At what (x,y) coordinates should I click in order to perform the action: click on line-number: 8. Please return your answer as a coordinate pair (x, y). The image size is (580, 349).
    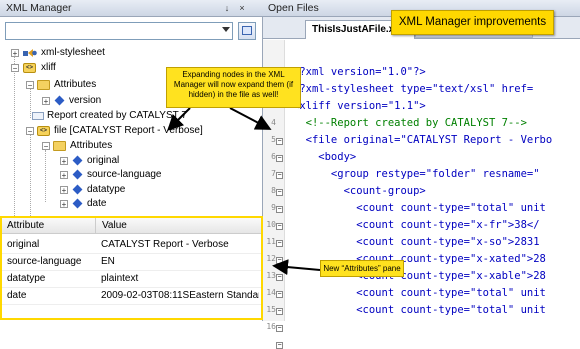
    Looking at the image, I should click on (273, 190).